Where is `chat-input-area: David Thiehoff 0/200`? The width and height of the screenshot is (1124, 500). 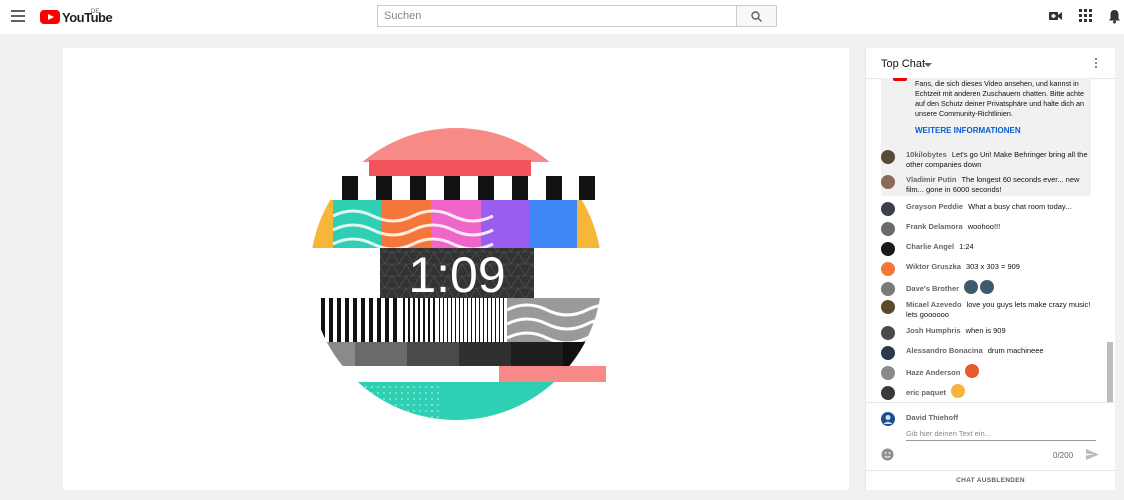
chat-input-area: David Thiehoff 0/200 is located at coordinates (990, 436).